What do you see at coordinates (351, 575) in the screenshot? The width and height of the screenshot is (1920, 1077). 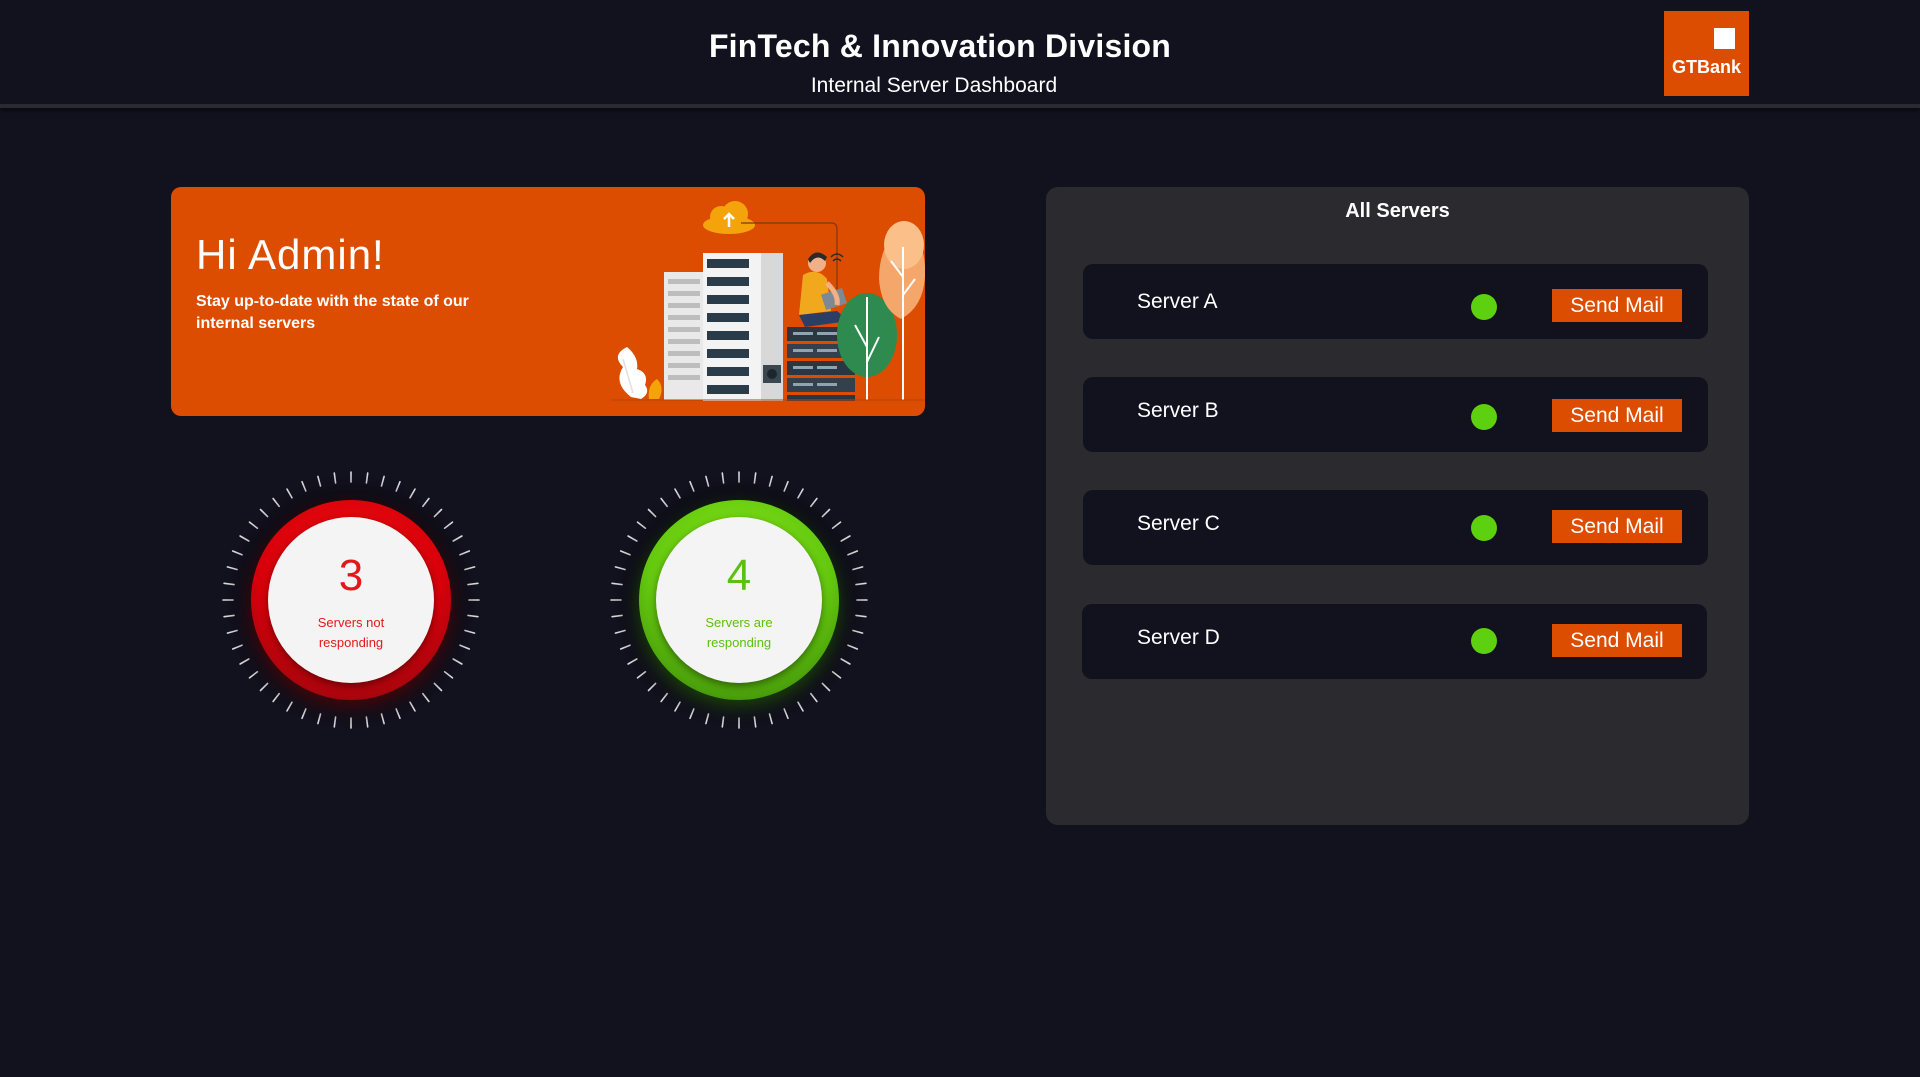 I see `not-responding-count: 3` at bounding box center [351, 575].